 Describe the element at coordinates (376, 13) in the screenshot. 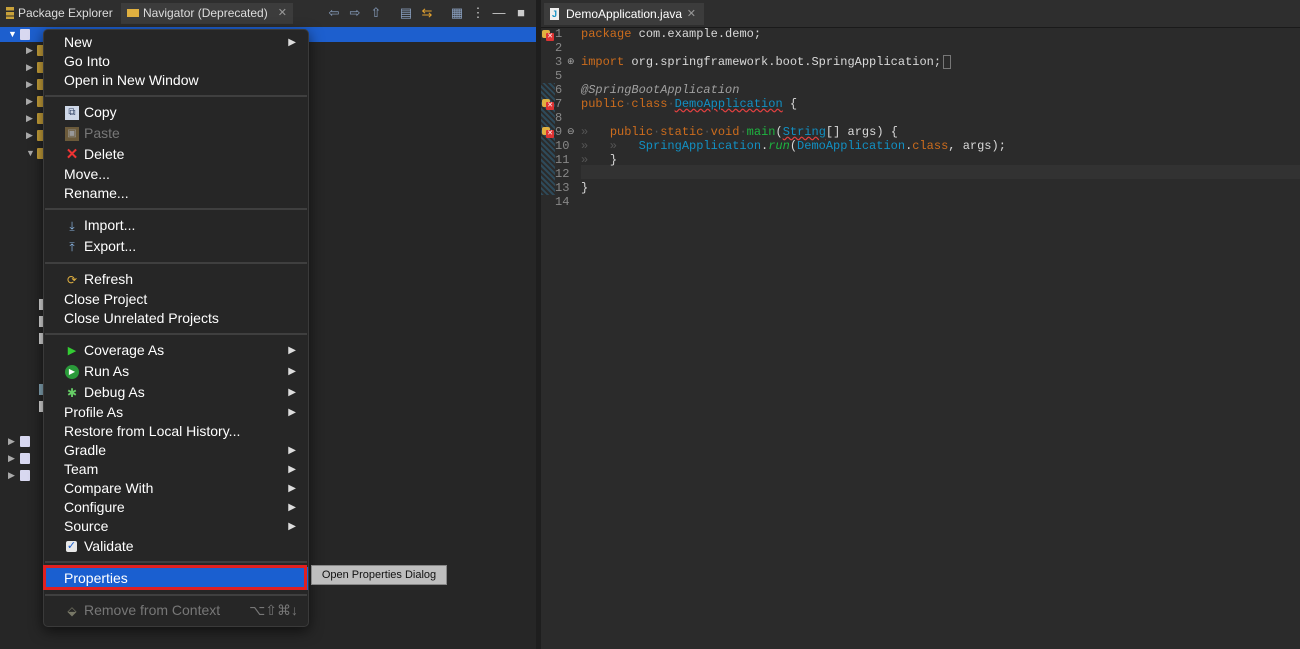

I see `up-icon: ⇧` at that location.